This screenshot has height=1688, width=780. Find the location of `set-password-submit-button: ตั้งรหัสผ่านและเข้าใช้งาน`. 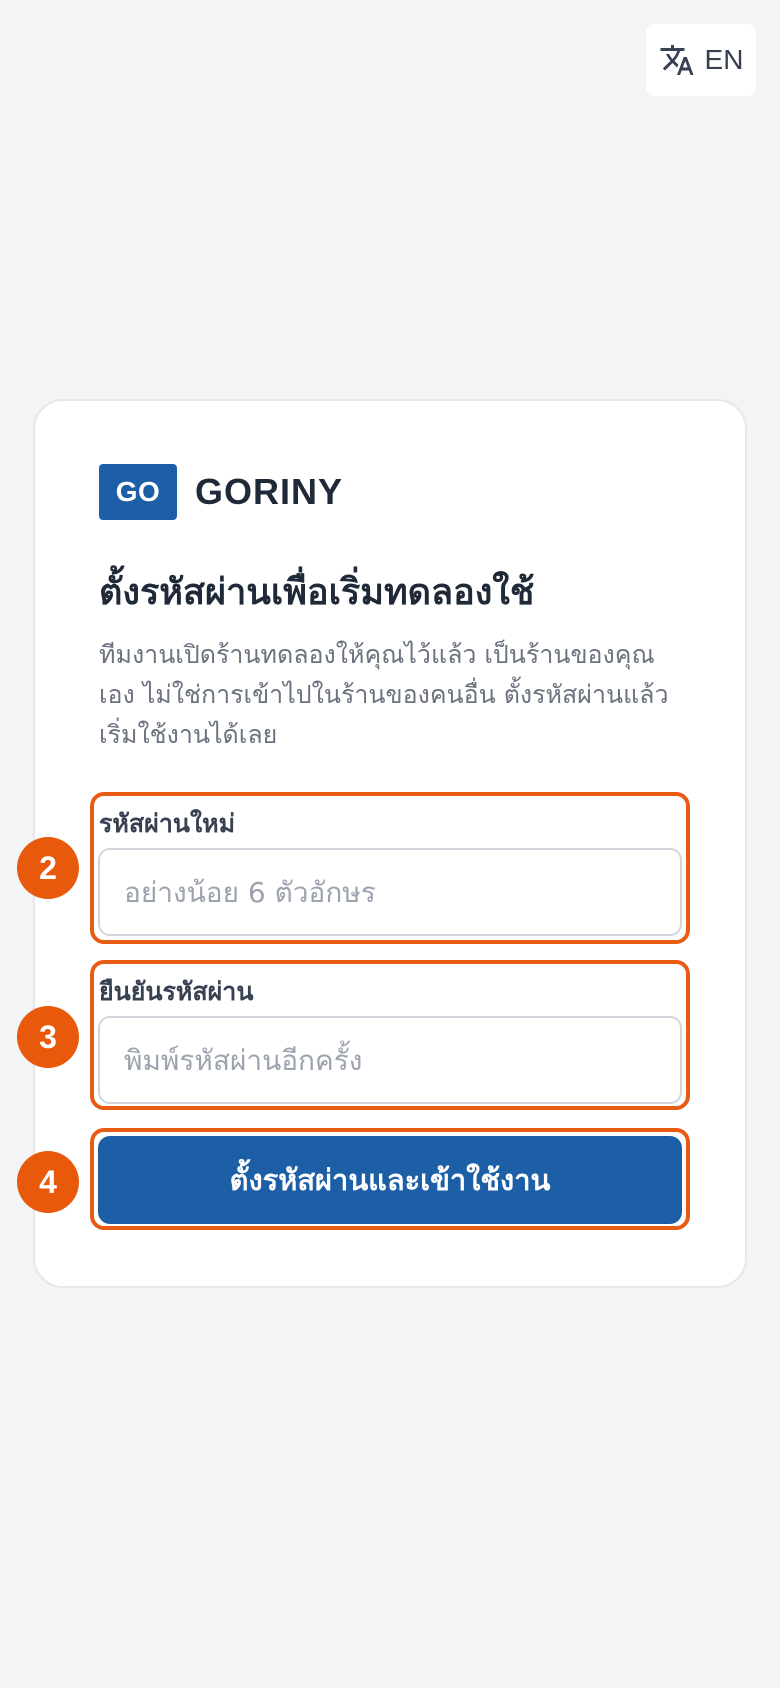

set-password-submit-button: ตั้งรหัสผ่านและเข้าใช้งาน is located at coordinates (390, 1180).